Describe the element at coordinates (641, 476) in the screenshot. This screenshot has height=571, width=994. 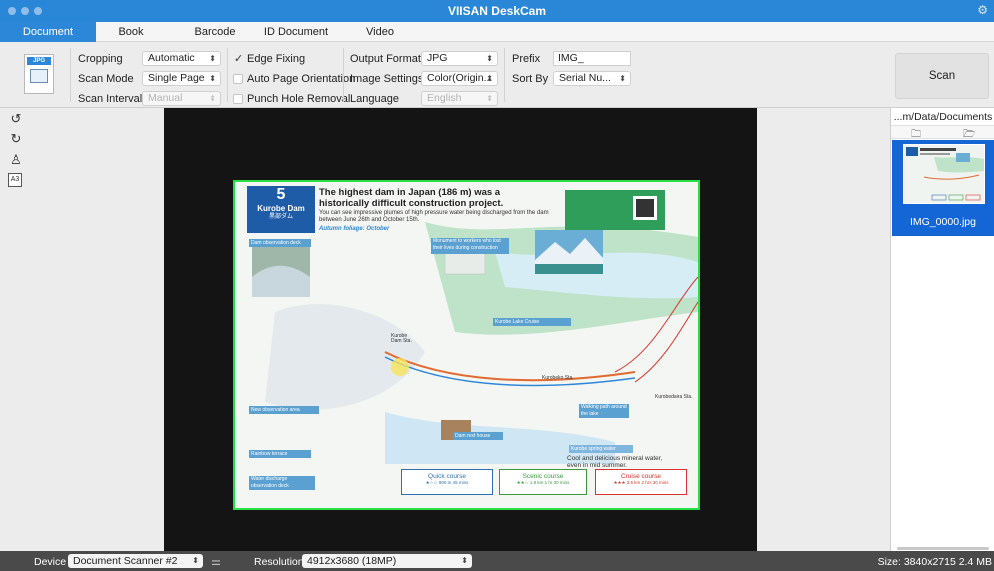
I see `cruise-course-name: Cruise course` at that location.